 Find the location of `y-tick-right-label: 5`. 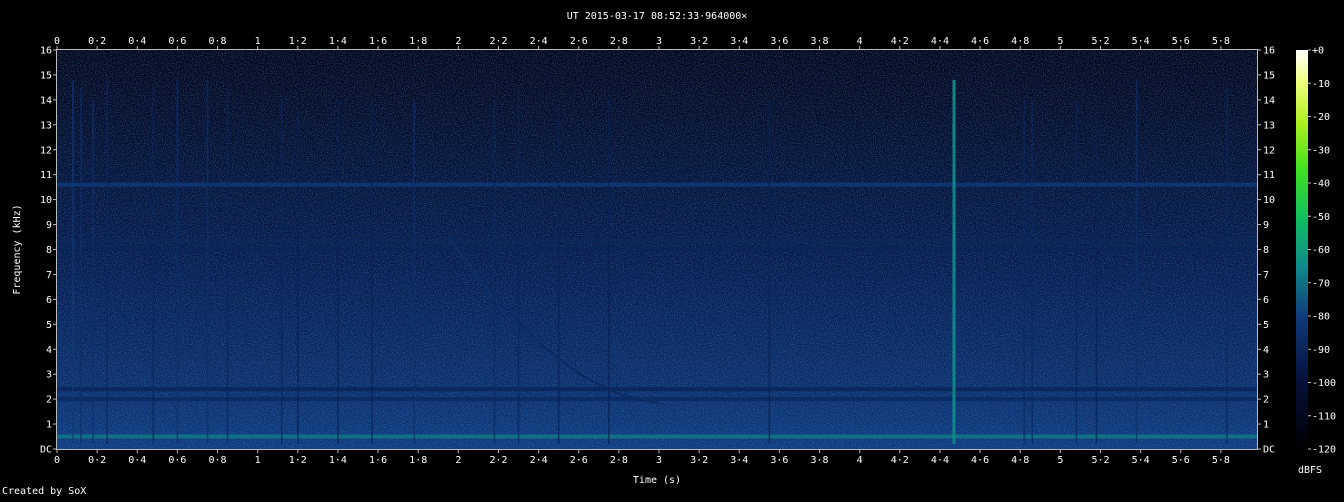

y-tick-right-label: 5 is located at coordinates (1266, 325).